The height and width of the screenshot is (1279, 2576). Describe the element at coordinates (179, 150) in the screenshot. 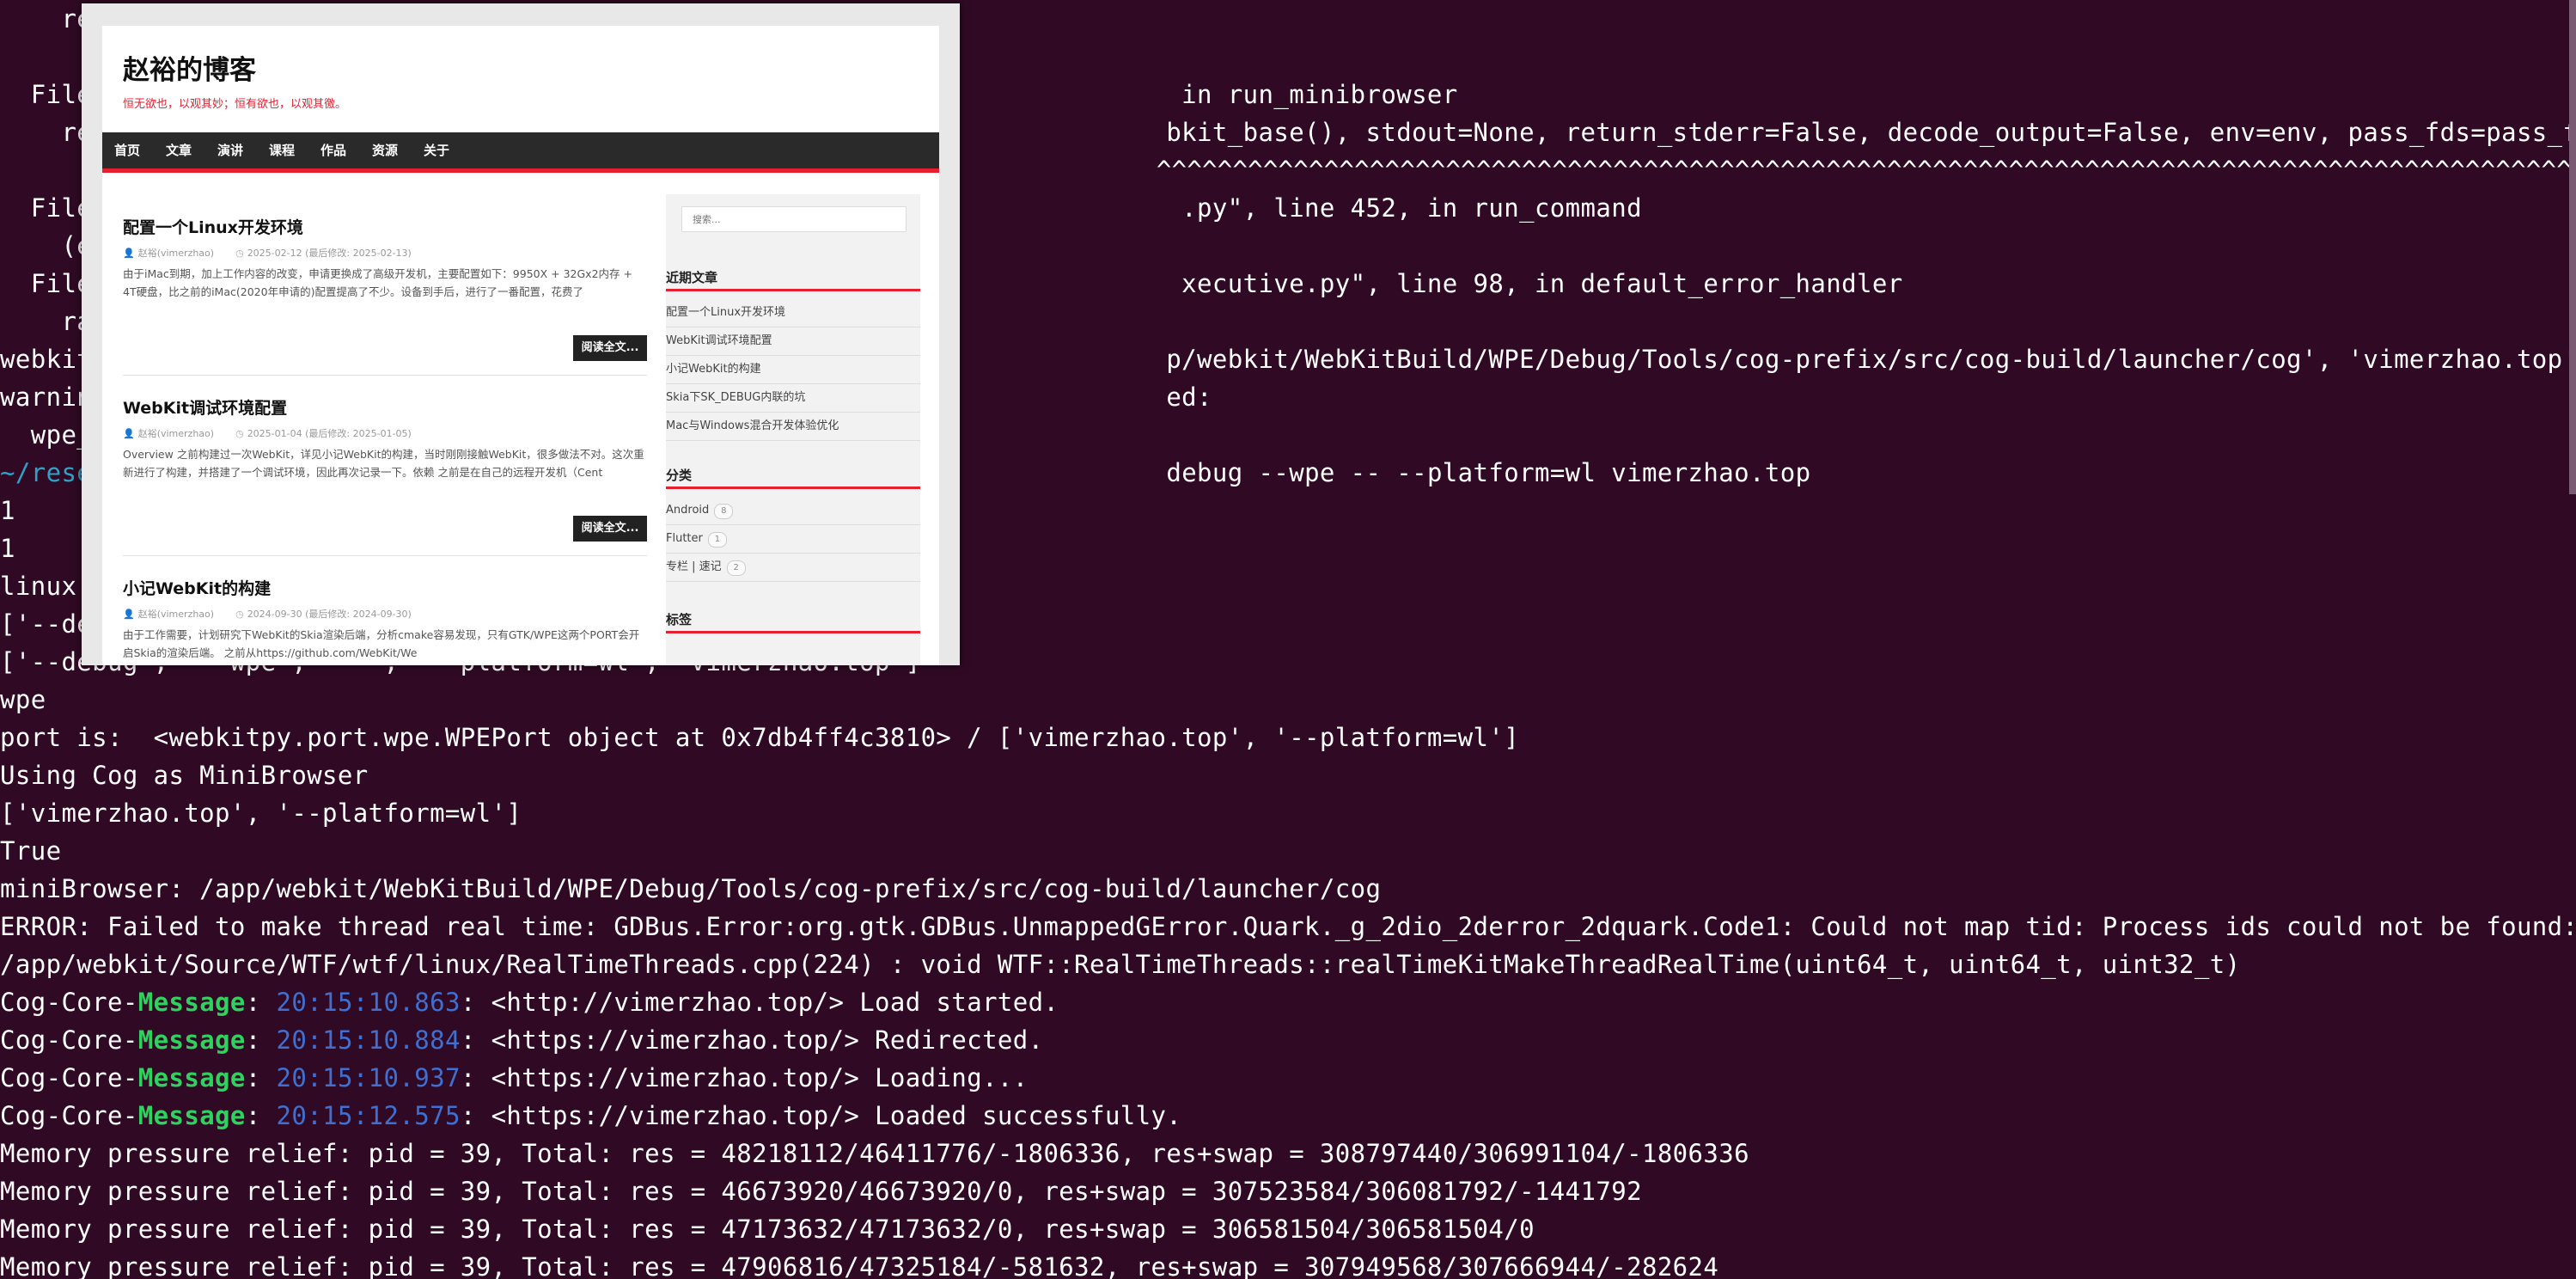

I see `nav-item-articles: 文章` at that location.